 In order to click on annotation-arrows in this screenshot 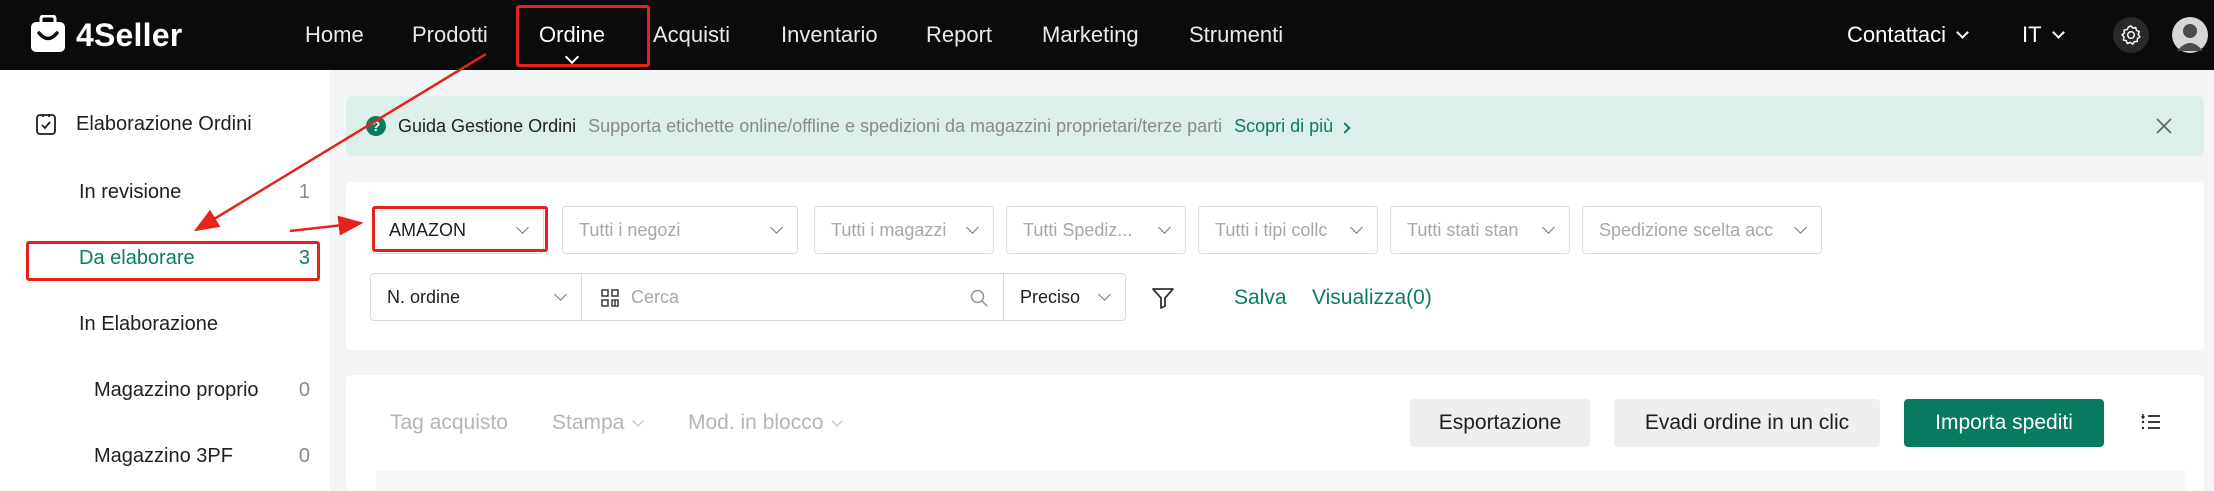, I will do `click(340, 144)`.